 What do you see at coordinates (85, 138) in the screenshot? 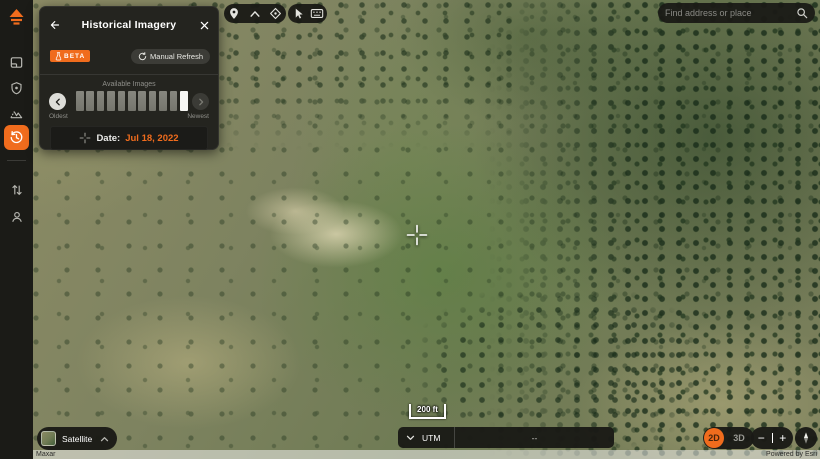
I see `crosshair-icon` at bounding box center [85, 138].